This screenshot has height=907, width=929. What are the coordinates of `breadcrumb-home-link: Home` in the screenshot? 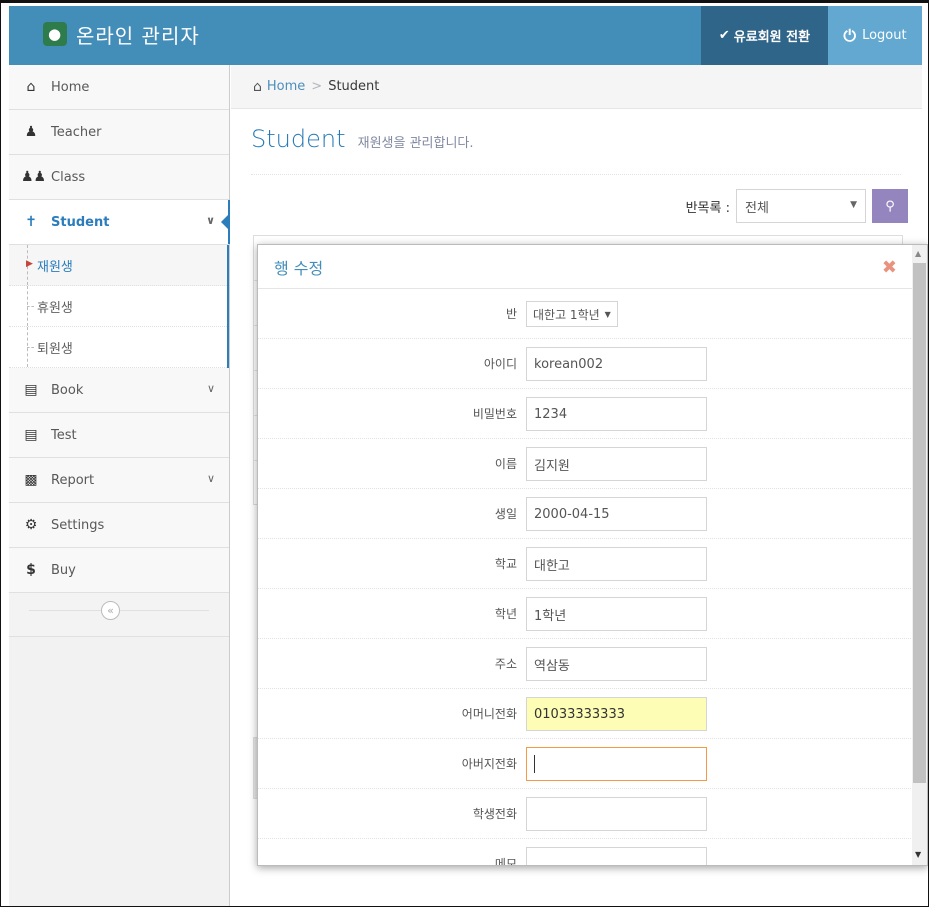 It's located at (286, 86).